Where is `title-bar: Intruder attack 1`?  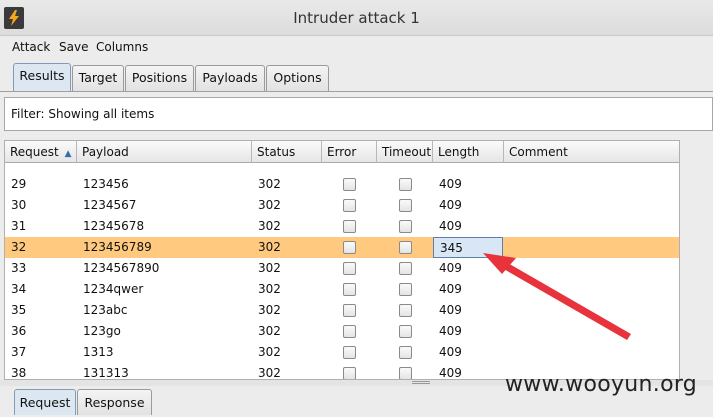 title-bar: Intruder attack 1 is located at coordinates (356, 18).